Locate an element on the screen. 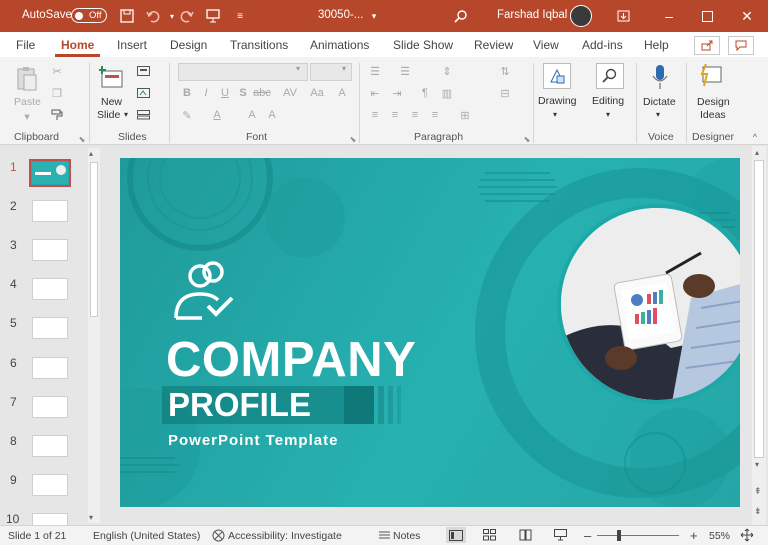 This screenshot has width=768, height=545. justify-icon: ≡ is located at coordinates (435, 115).